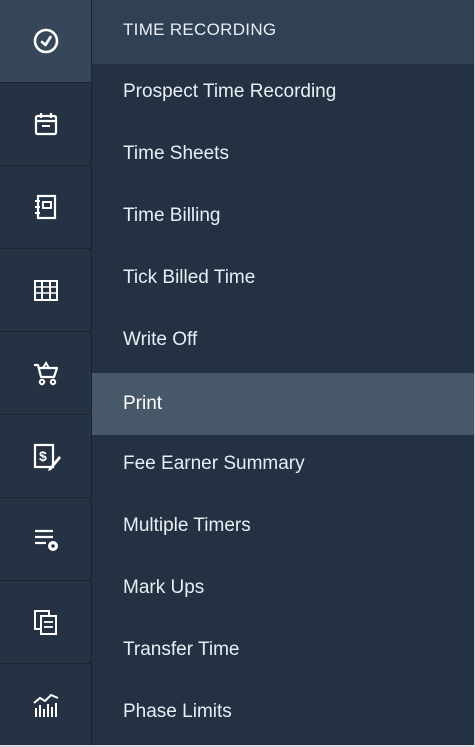 This screenshot has height=747, width=475. What do you see at coordinates (283, 92) in the screenshot?
I see `menu-item-prospect-time-recording: Prospect Time Recording` at bounding box center [283, 92].